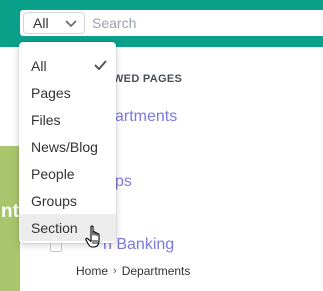 Image resolution: width=323 pixels, height=291 pixels. What do you see at coordinates (146, 117) in the screenshot?
I see `recent-page-link: artments` at bounding box center [146, 117].